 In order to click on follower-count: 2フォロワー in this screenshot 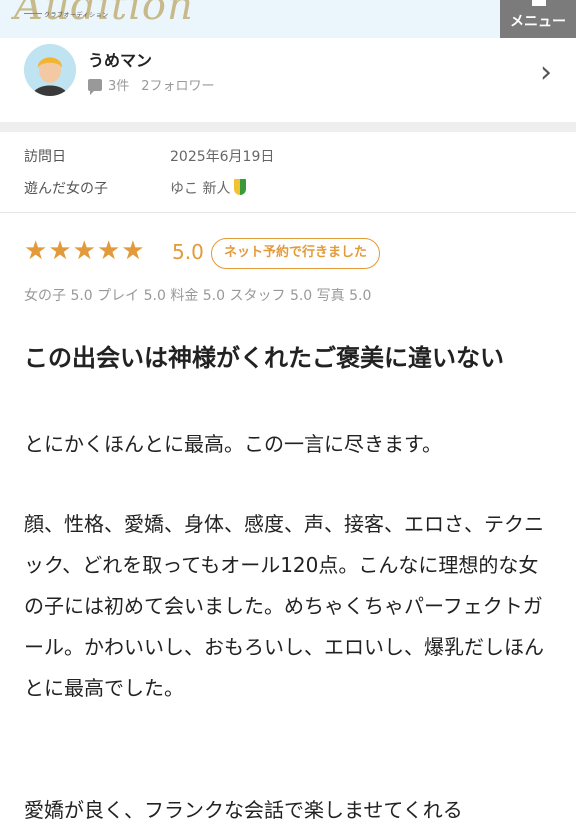, I will do `click(178, 86)`.